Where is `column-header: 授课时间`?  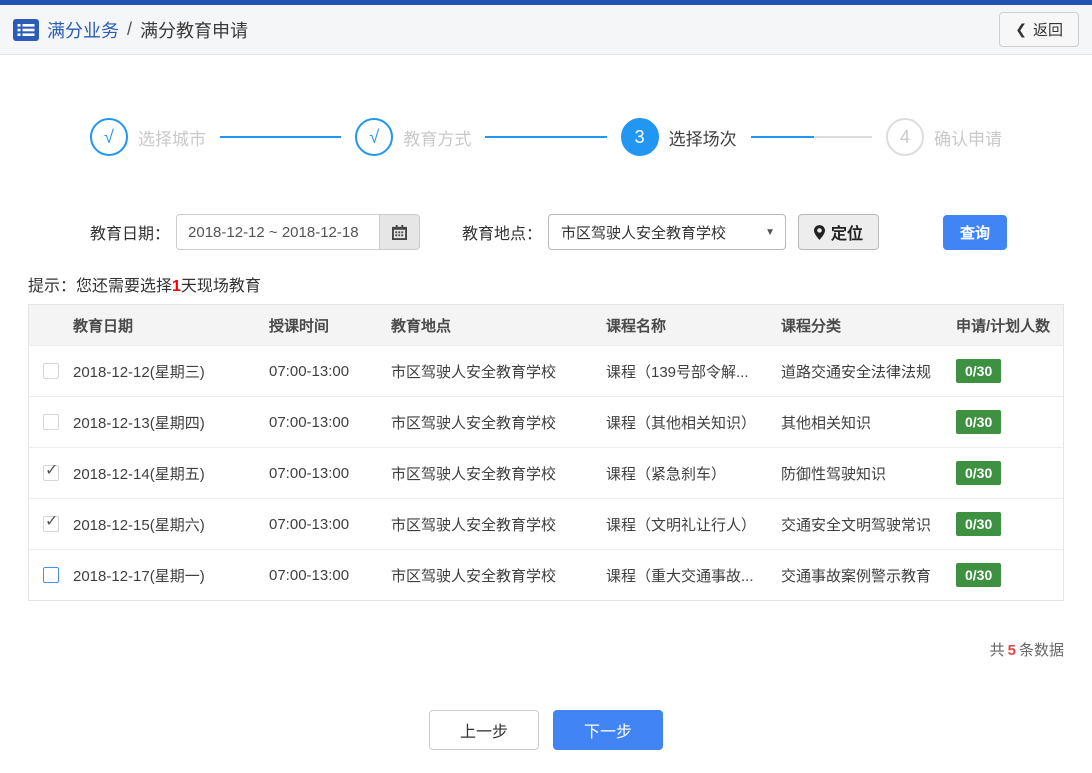 column-header: 授课时间 is located at coordinates (299, 326).